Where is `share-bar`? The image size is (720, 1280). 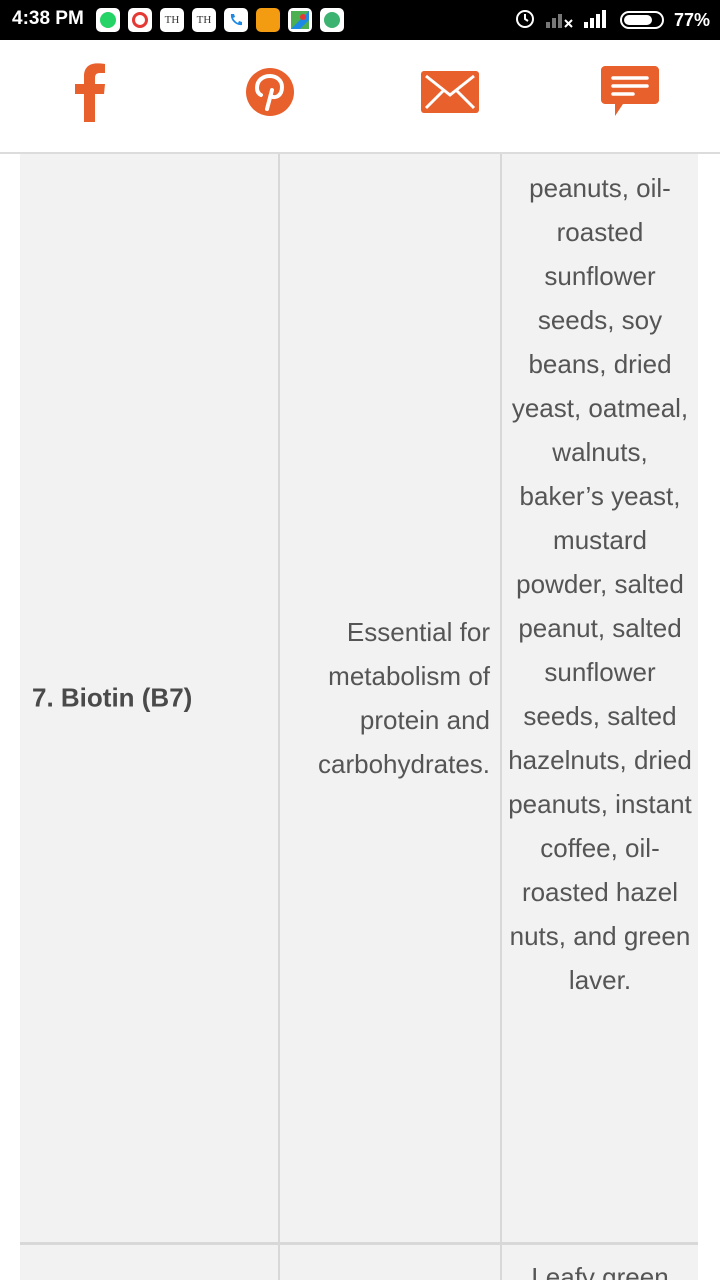
share-bar is located at coordinates (360, 97).